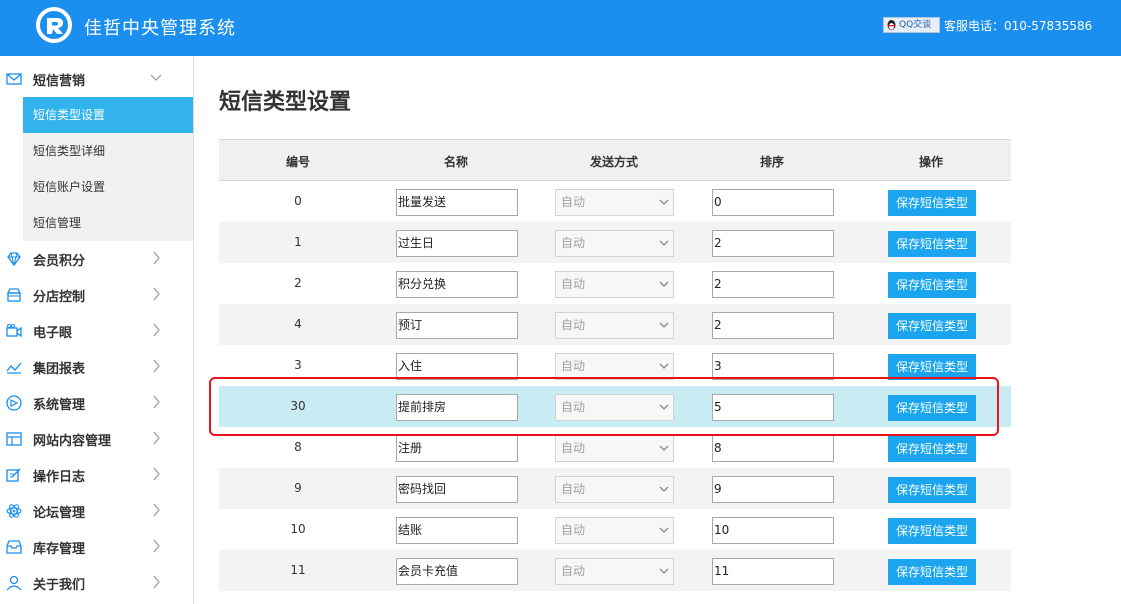 The image size is (1121, 604). Describe the element at coordinates (773, 489) in the screenshot. I see `sort-input: 9` at that location.